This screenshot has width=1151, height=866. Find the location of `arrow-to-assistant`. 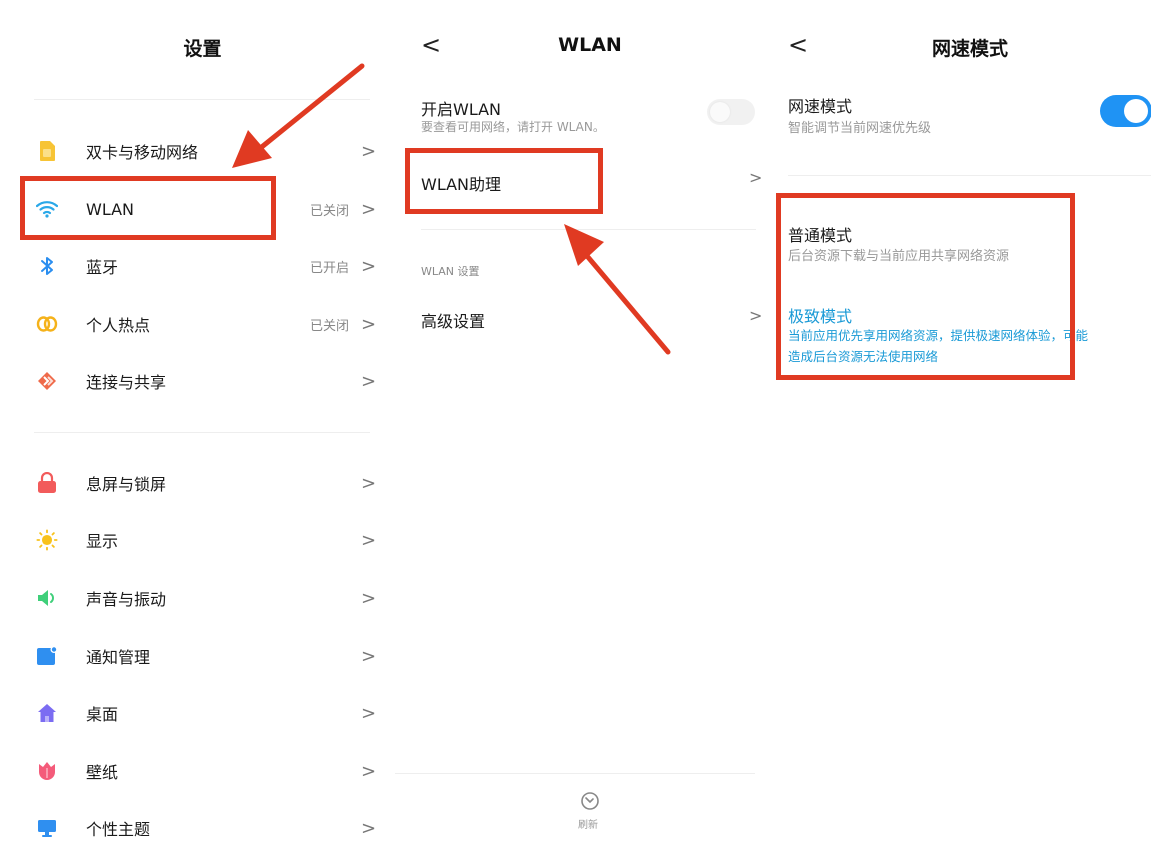

arrow-to-assistant is located at coordinates (617, 289).